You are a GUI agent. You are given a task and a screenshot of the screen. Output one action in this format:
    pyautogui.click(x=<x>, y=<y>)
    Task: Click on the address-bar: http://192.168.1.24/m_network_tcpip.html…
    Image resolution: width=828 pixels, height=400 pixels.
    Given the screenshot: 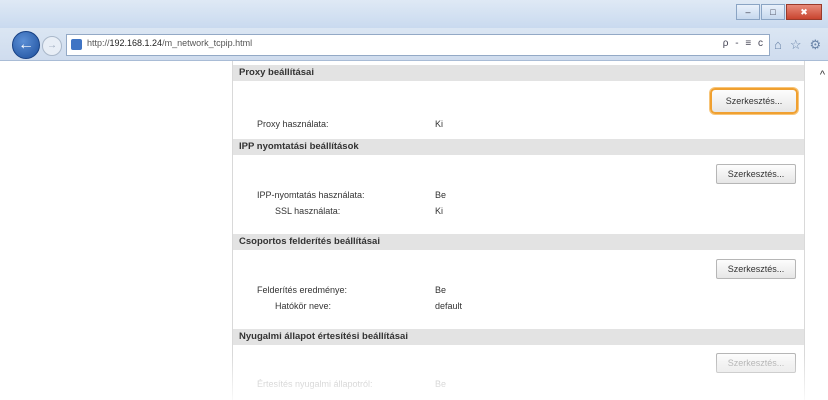 What is the action you would take?
    pyautogui.click(x=418, y=45)
    